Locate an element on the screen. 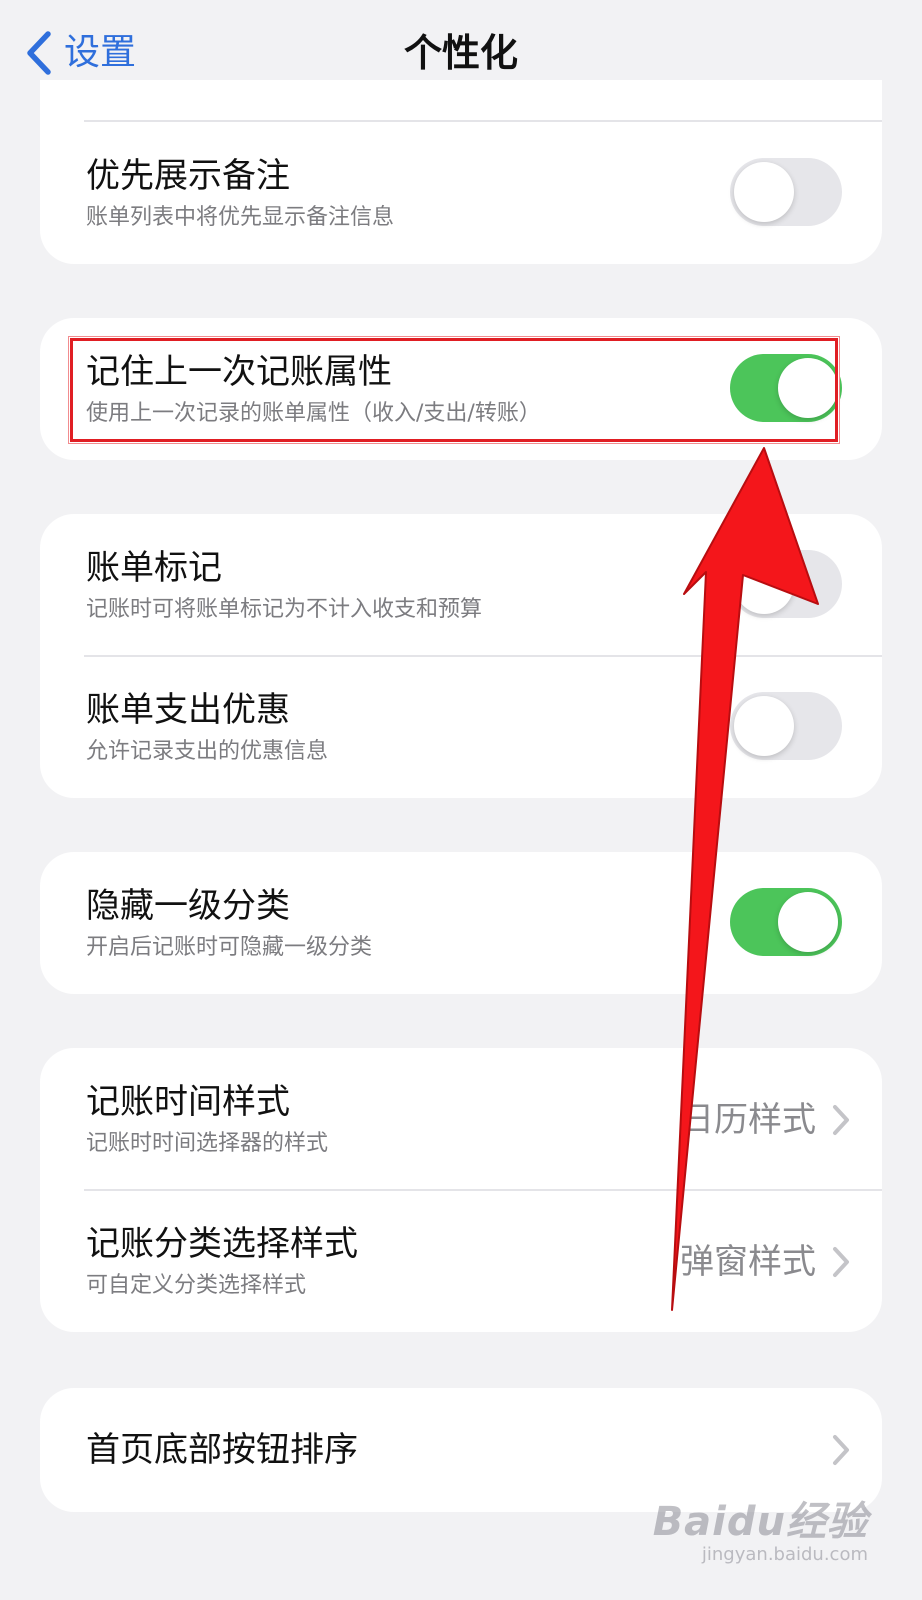 This screenshot has width=922, height=1600. setting-value: 弹窗样式 is located at coordinates (748, 1262).